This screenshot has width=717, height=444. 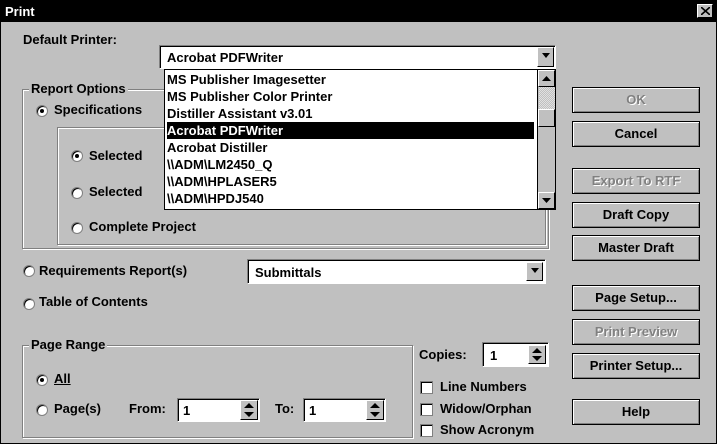 What do you see at coordinates (93, 301) in the screenshot?
I see `toc-label: Table of Contents` at bounding box center [93, 301].